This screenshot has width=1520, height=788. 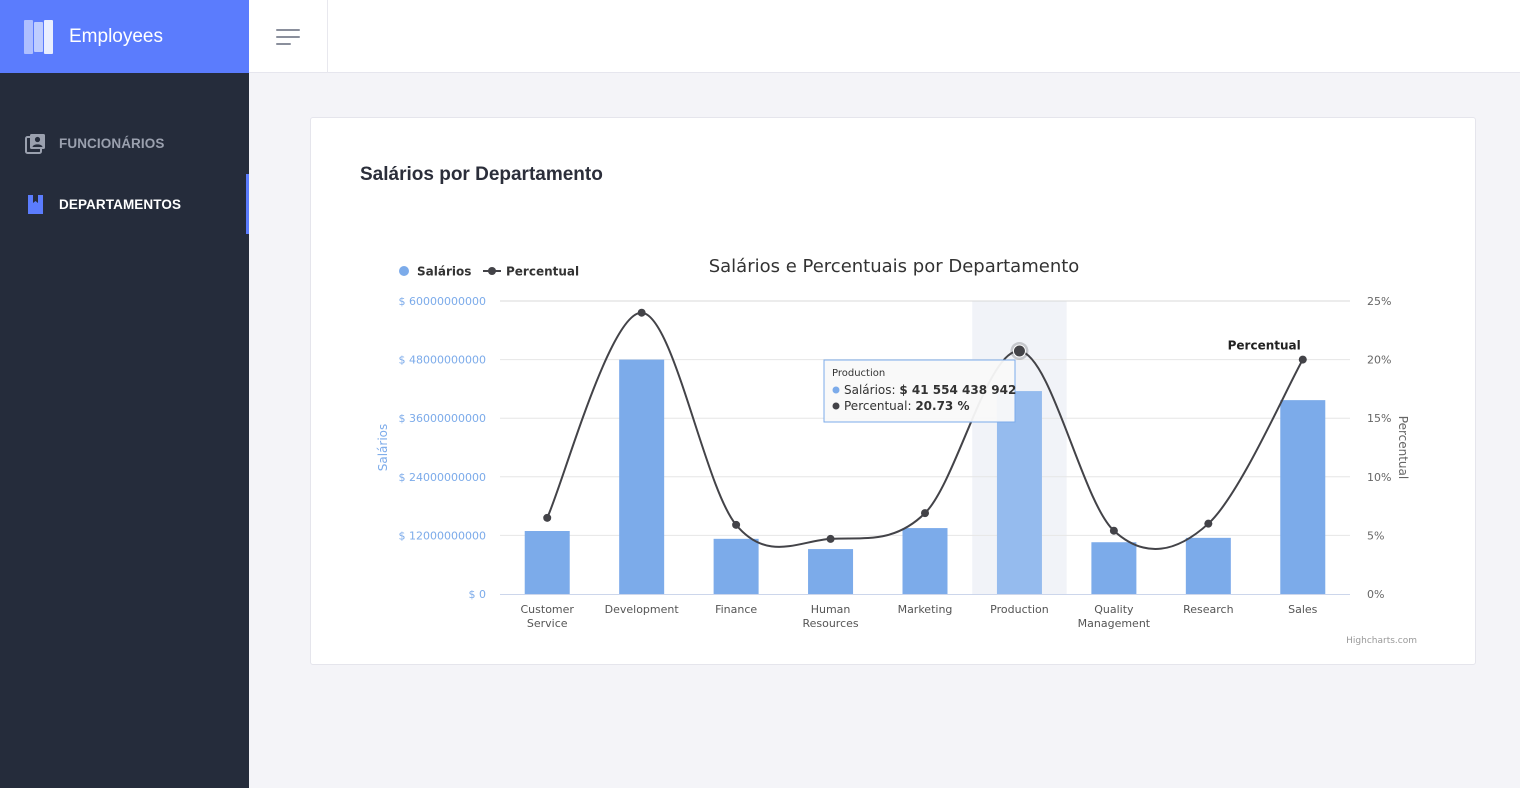 I want to click on logo-icon, so click(x=39, y=36).